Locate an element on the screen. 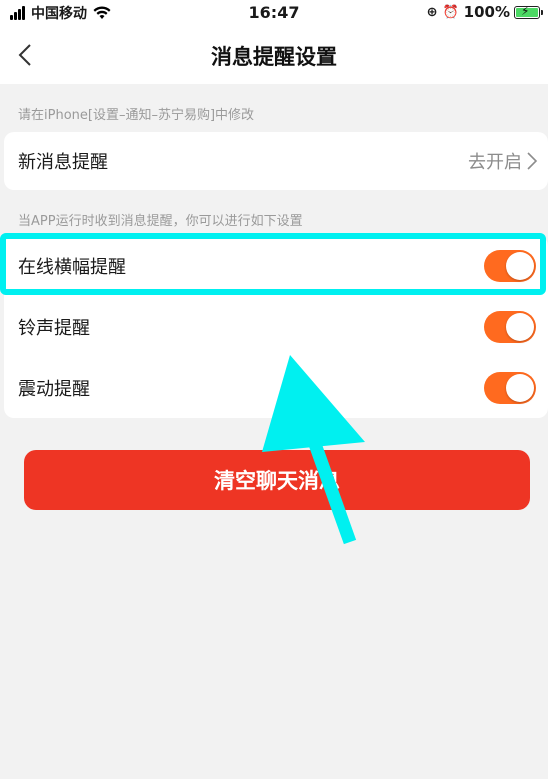 The image size is (548, 779). clear-chat-label: 清空聊天消息 is located at coordinates (277, 481).